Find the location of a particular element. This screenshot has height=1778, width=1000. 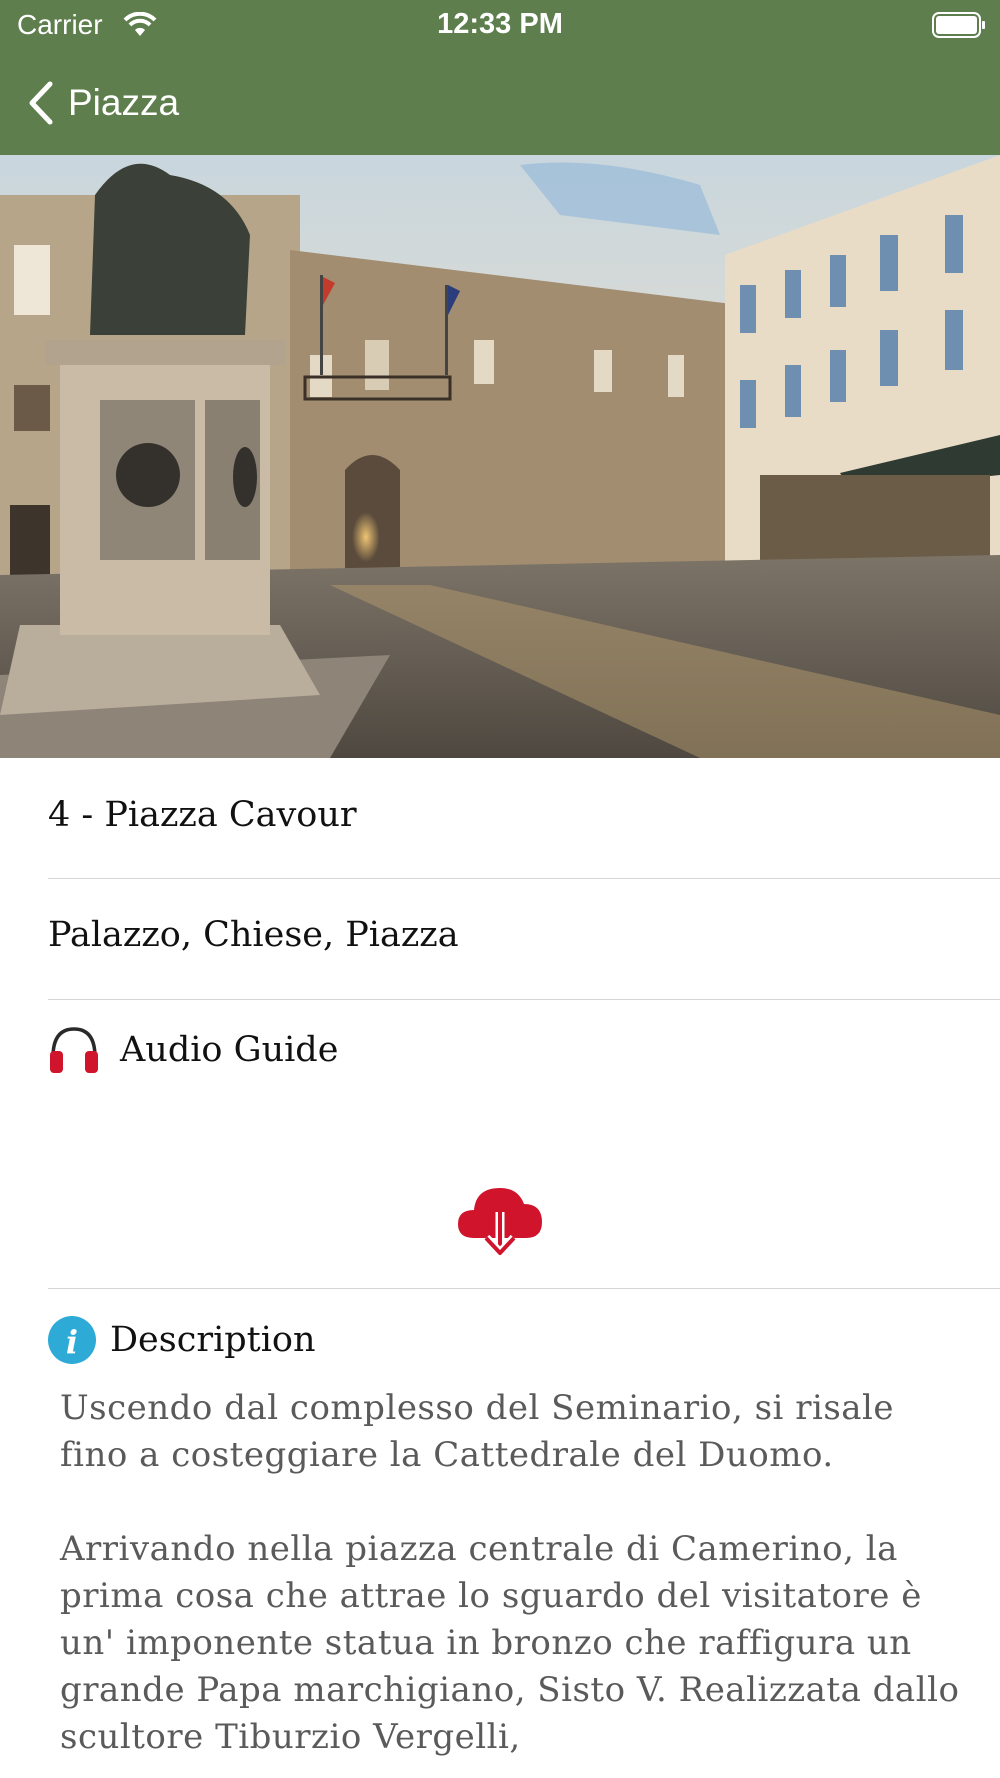

audio-guide-row: Audio Guide is located at coordinates (524, 1050).